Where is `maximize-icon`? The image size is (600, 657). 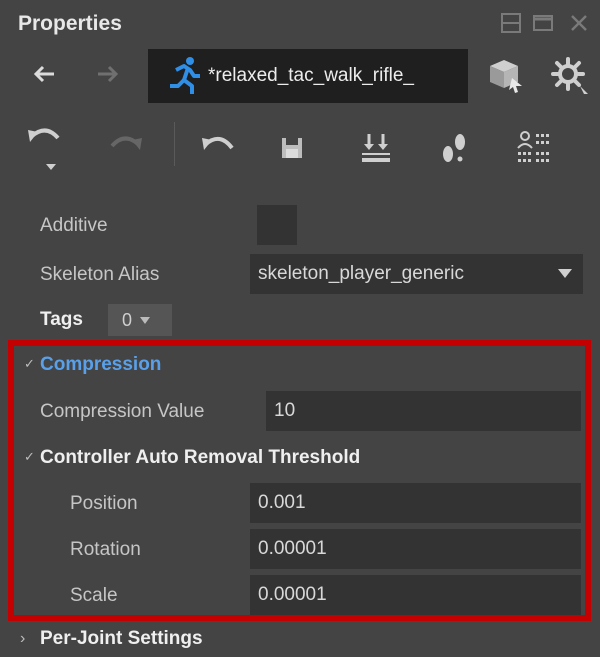
maximize-icon is located at coordinates (543, 23).